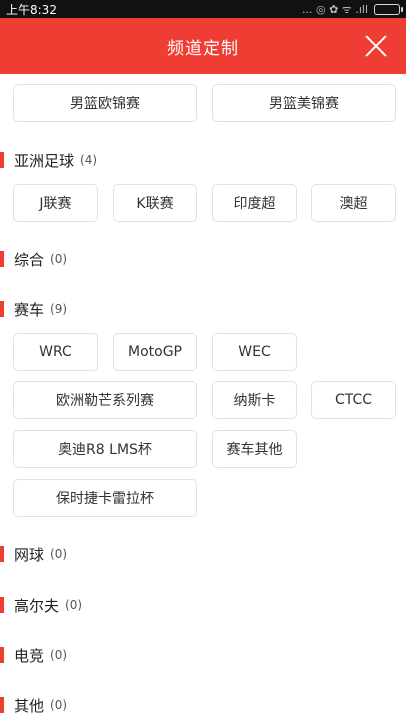 Image resolution: width=406 pixels, height=714 pixels. What do you see at coordinates (29, 554) in the screenshot?
I see `section-name: 网球` at bounding box center [29, 554].